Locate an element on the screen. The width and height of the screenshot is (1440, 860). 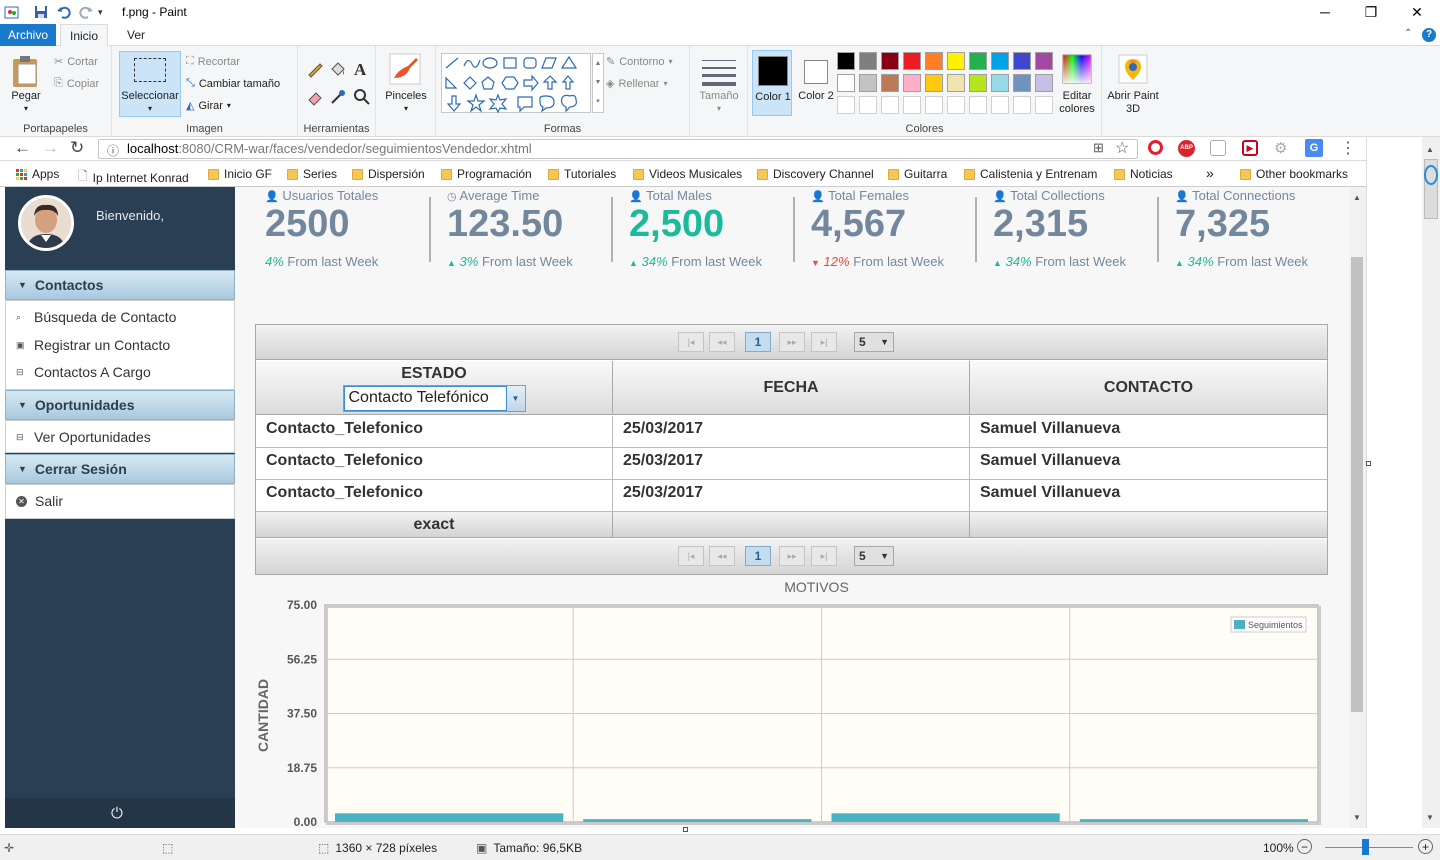
cut-button: ✂ Cortar is located at coordinates (76, 62).